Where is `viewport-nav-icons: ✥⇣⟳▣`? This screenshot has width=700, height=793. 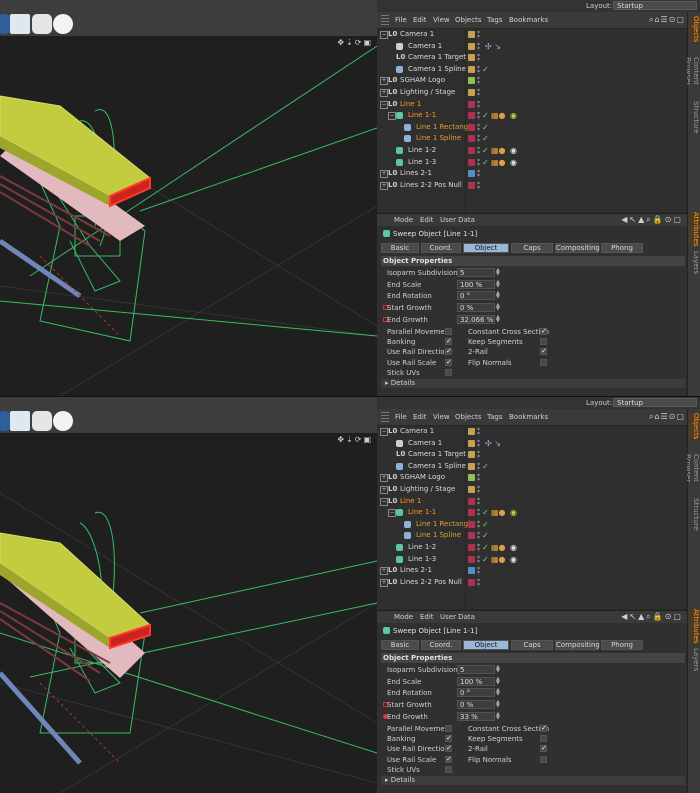 viewport-nav-icons: ✥⇣⟳▣ is located at coordinates (355, 43).